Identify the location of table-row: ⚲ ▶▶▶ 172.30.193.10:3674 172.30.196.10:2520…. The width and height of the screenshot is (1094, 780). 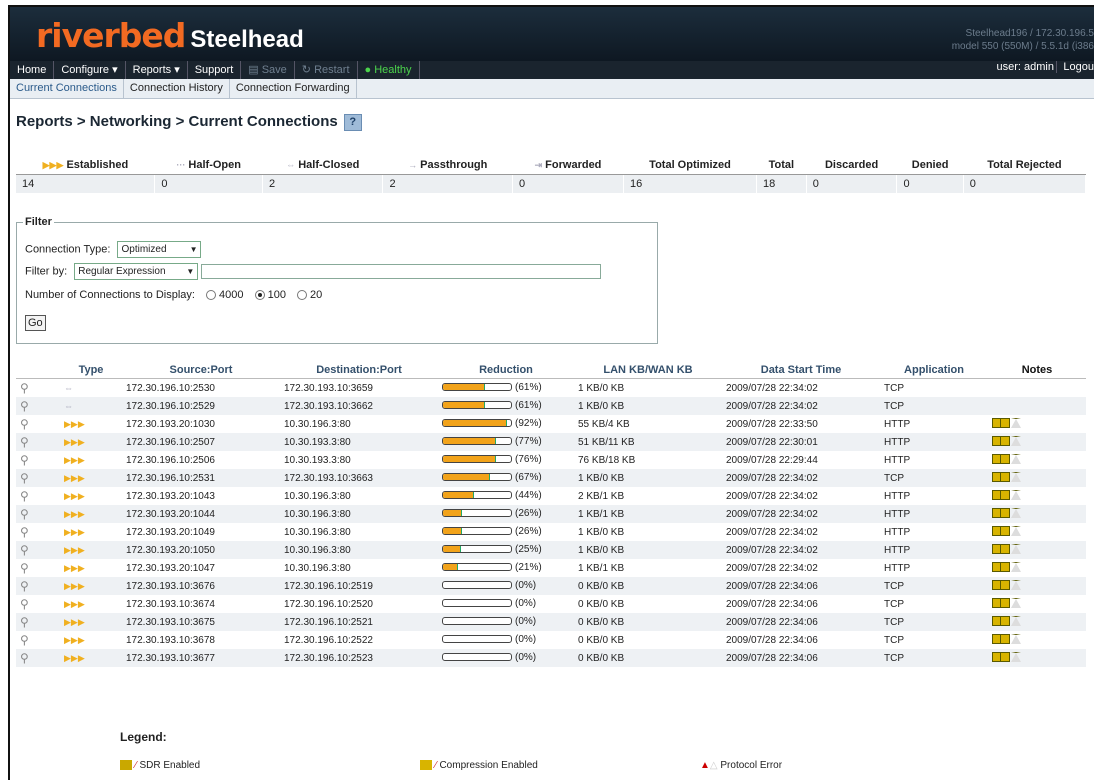
(551, 604).